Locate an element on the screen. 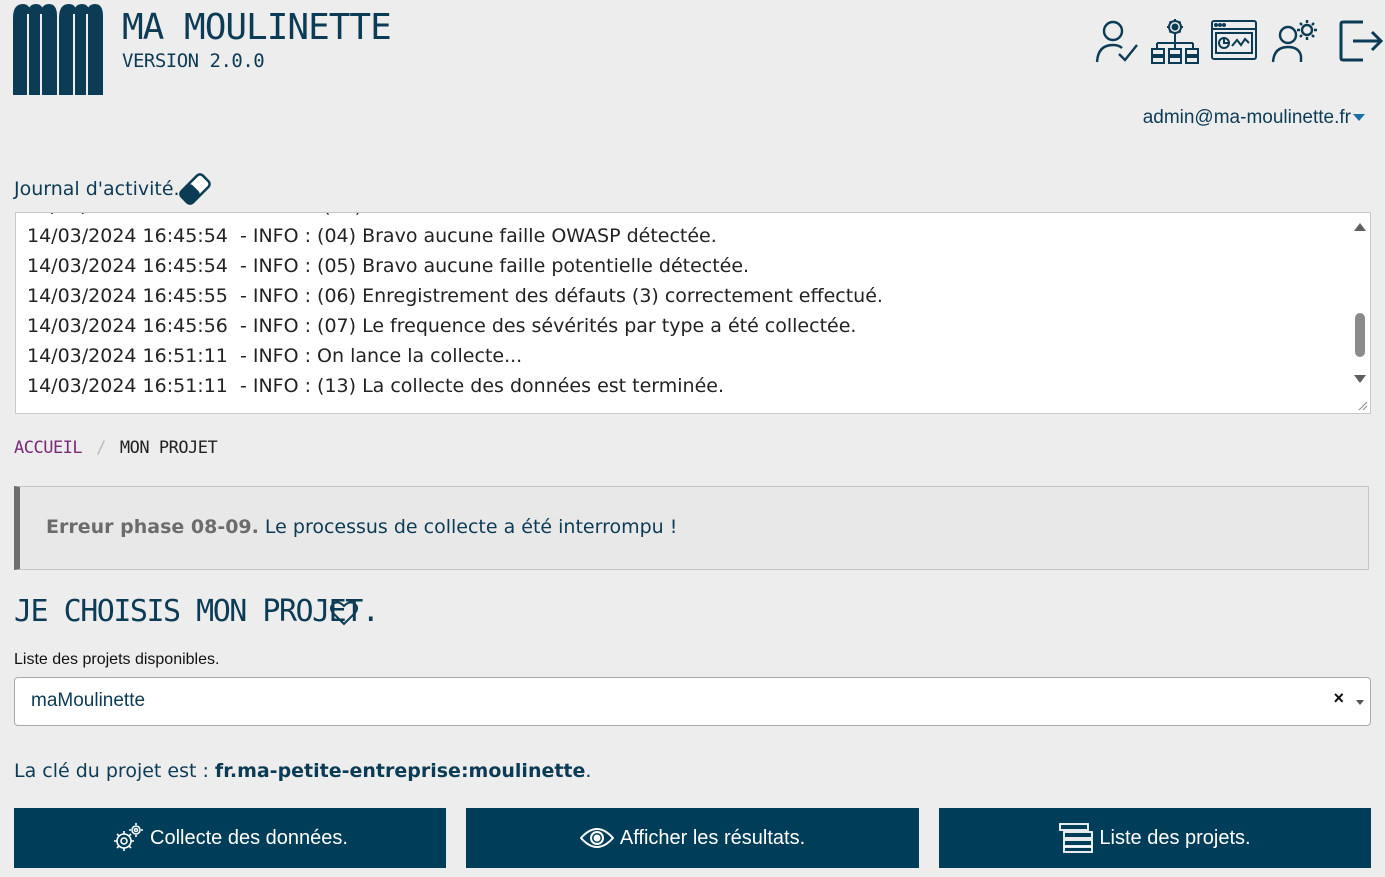 Image resolution: width=1385 pixels, height=877 pixels. project-select-value: maMoulinette is located at coordinates (88, 700).